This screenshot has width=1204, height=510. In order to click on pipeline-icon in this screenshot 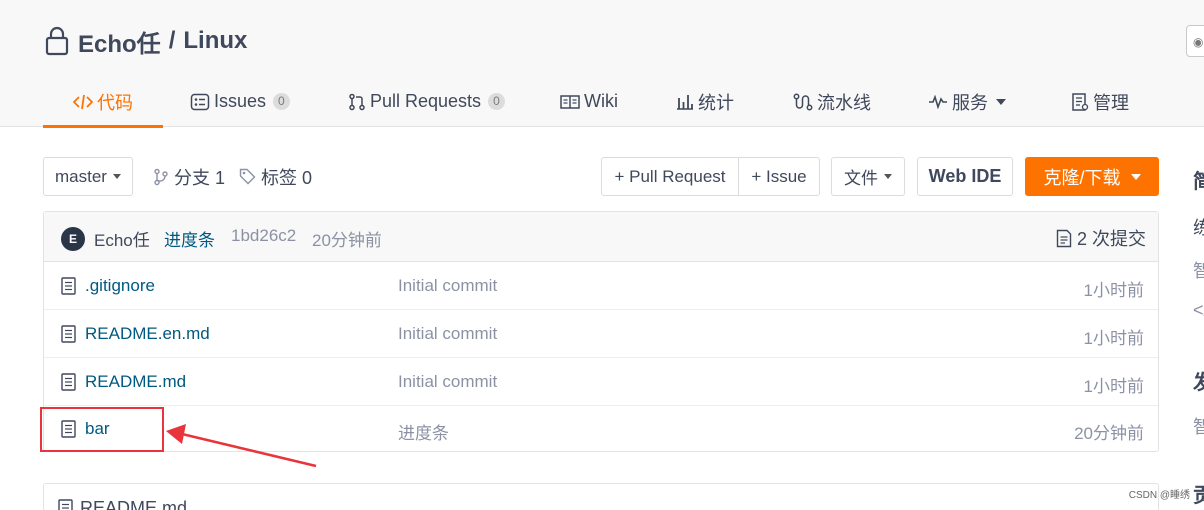, I will do `click(803, 101)`.